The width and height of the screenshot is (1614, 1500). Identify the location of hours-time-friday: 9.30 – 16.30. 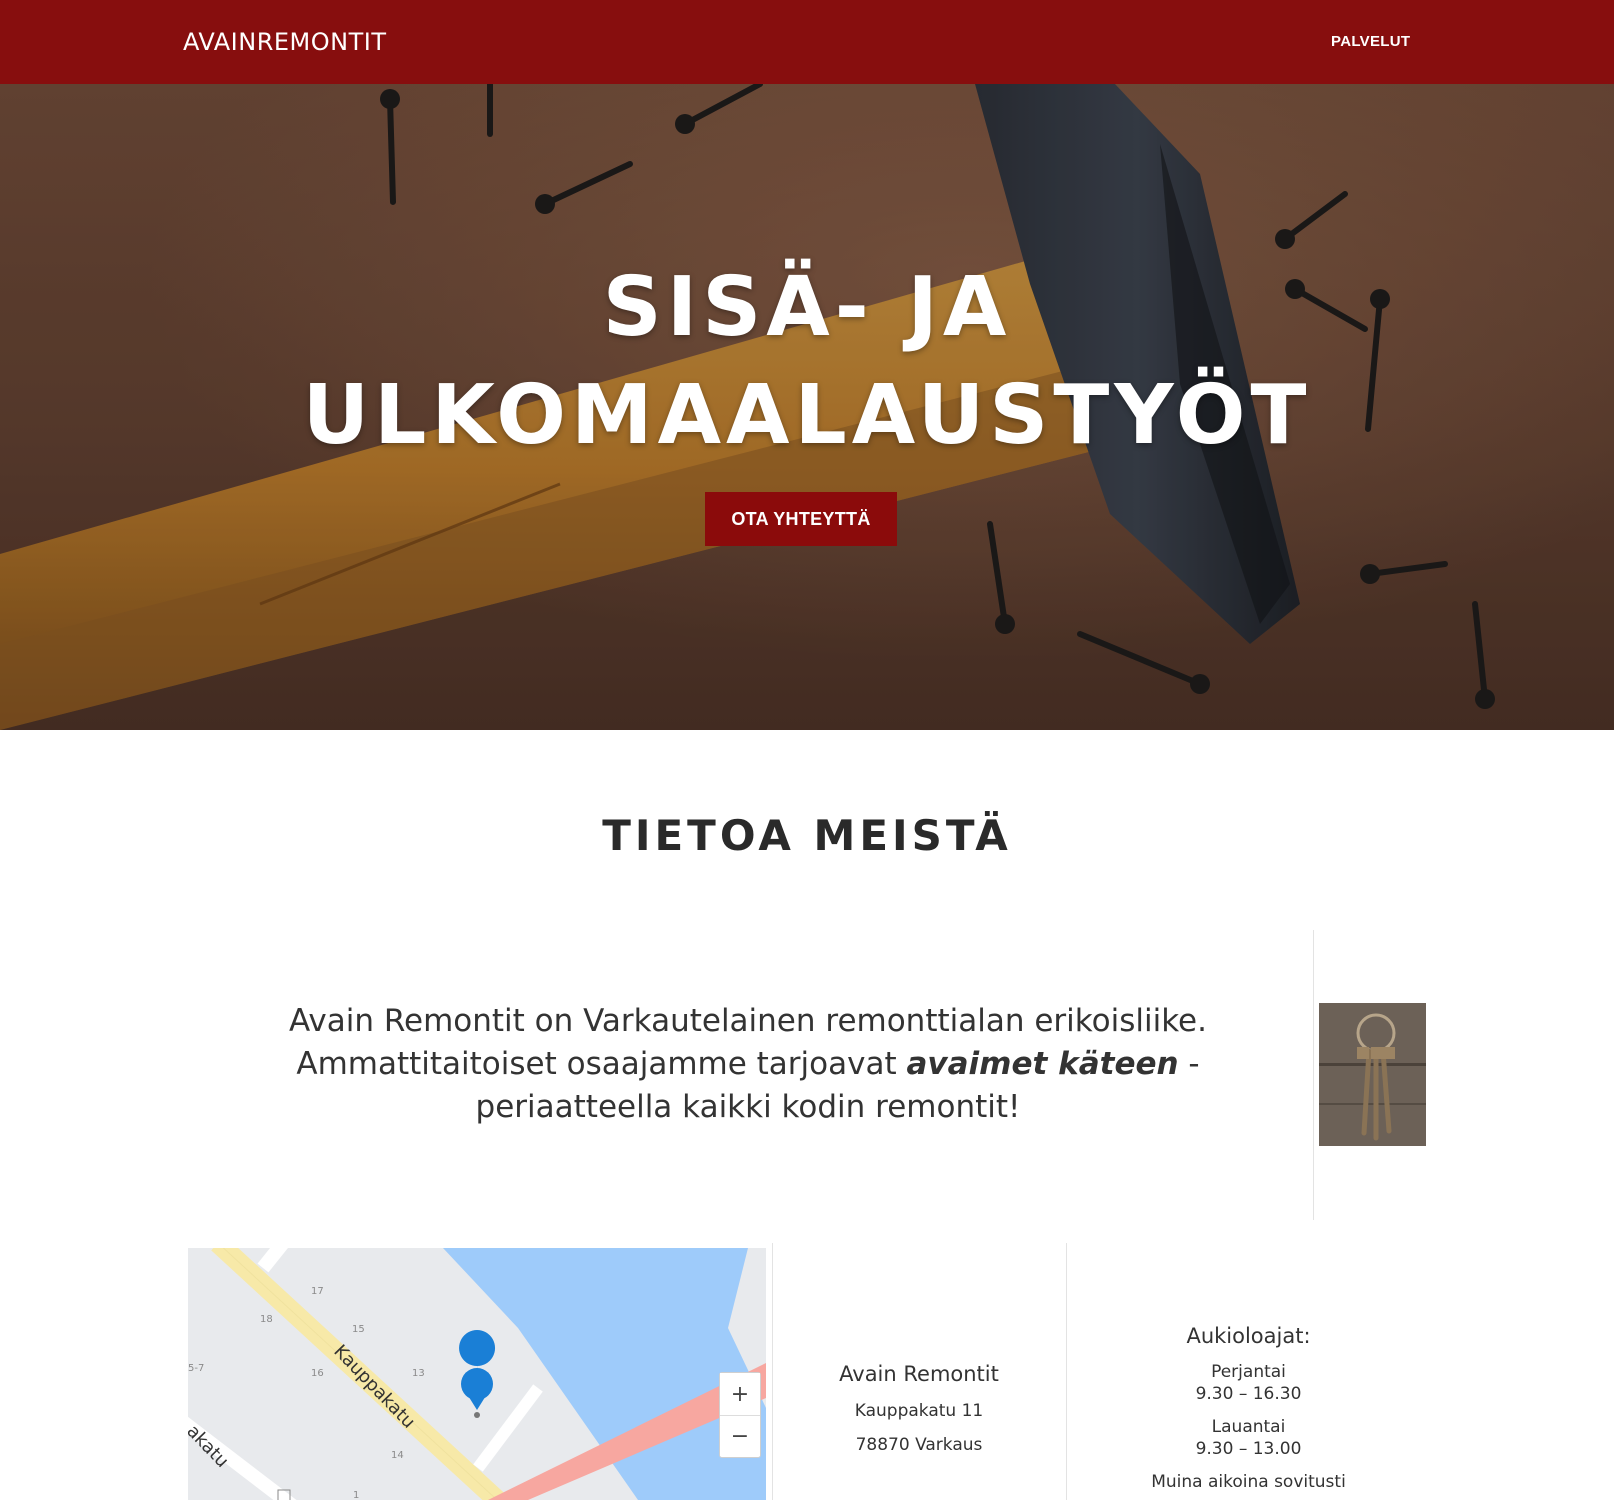
(1248, 1394).